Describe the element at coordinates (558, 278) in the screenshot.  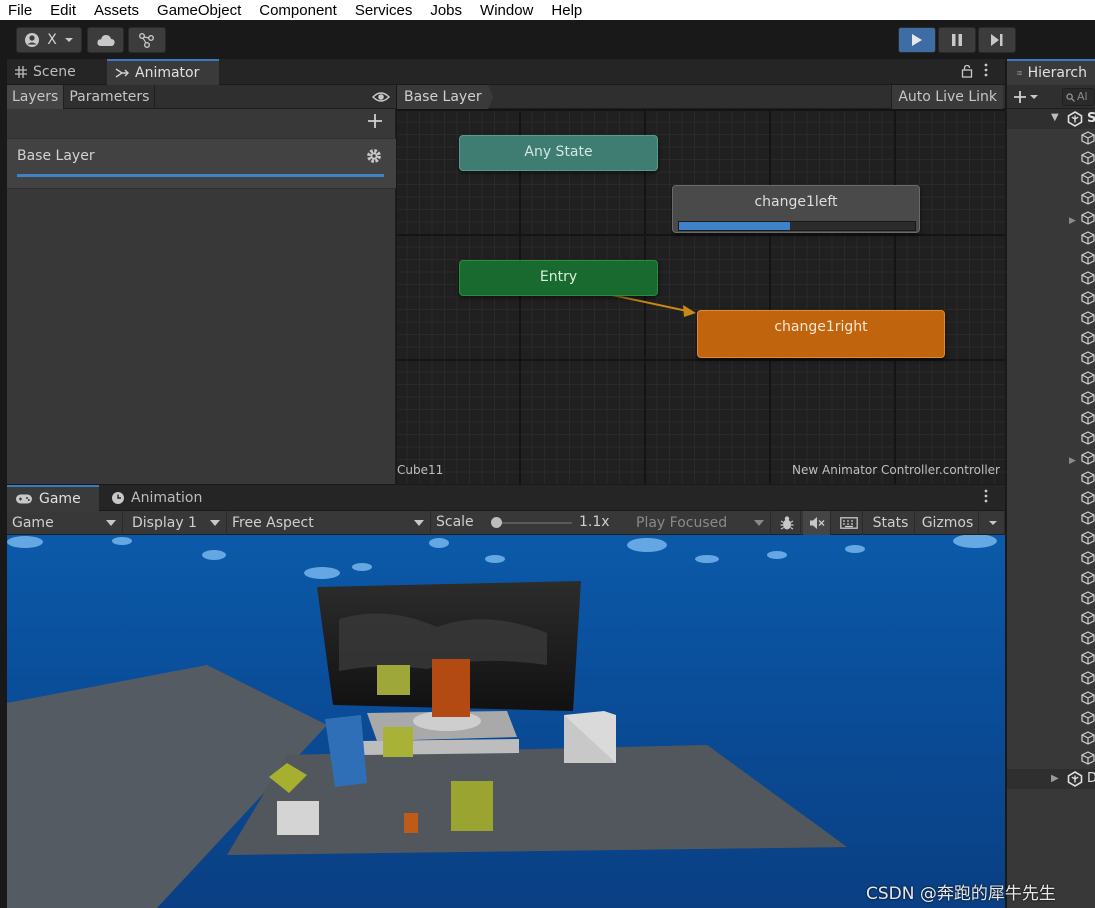
I see `state-entry: Entry` at that location.